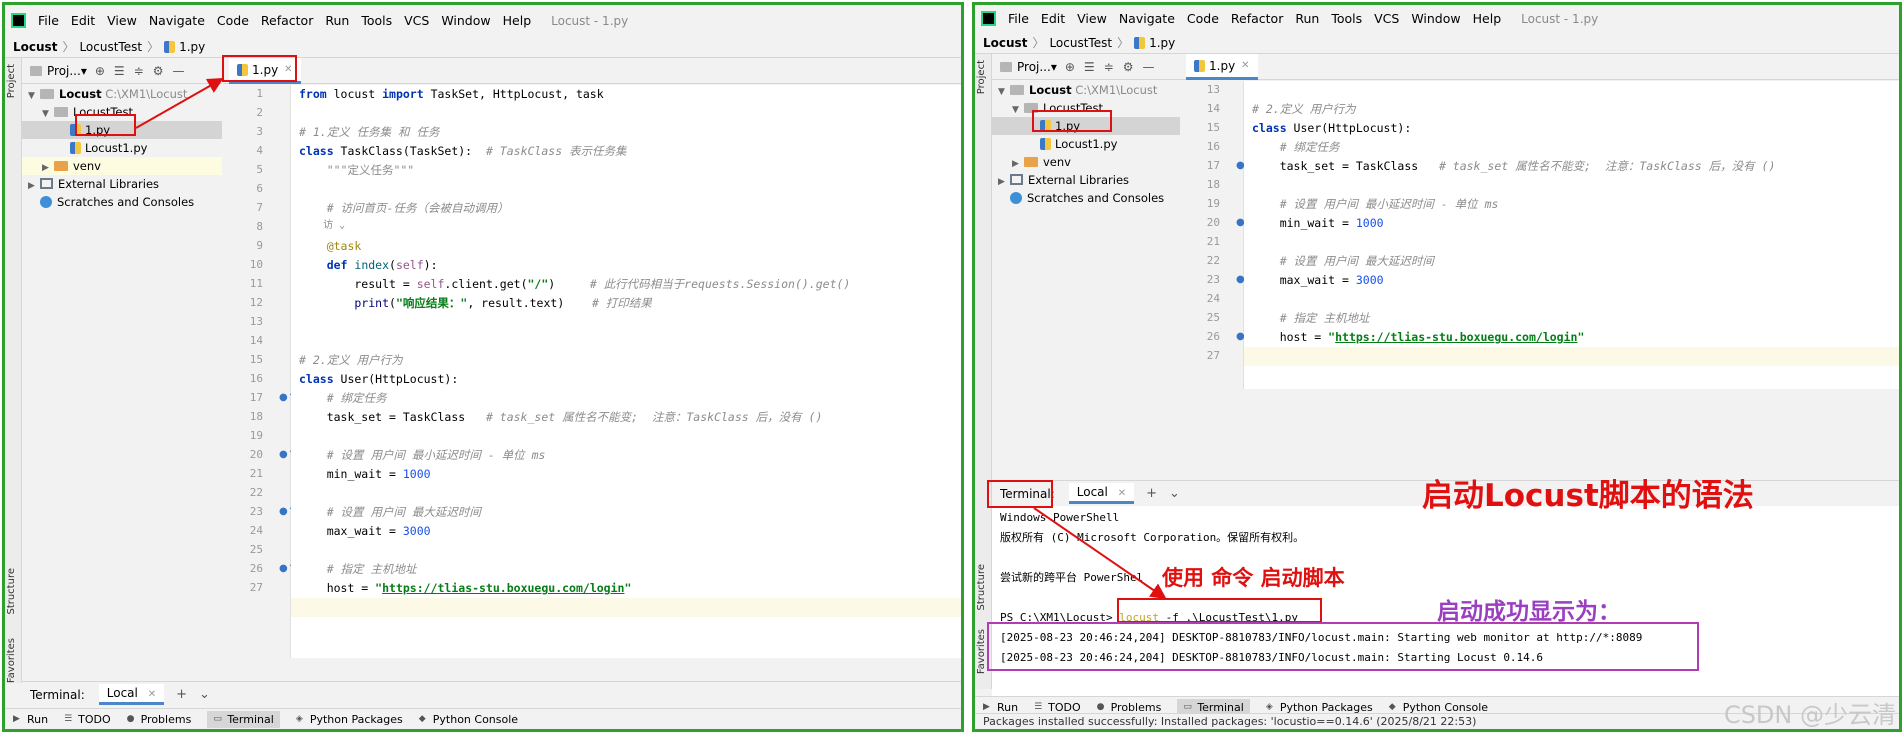 This screenshot has width=1904, height=734. Describe the element at coordinates (179, 103) in the screenshot. I see `arrow-file-to-tab` at that location.